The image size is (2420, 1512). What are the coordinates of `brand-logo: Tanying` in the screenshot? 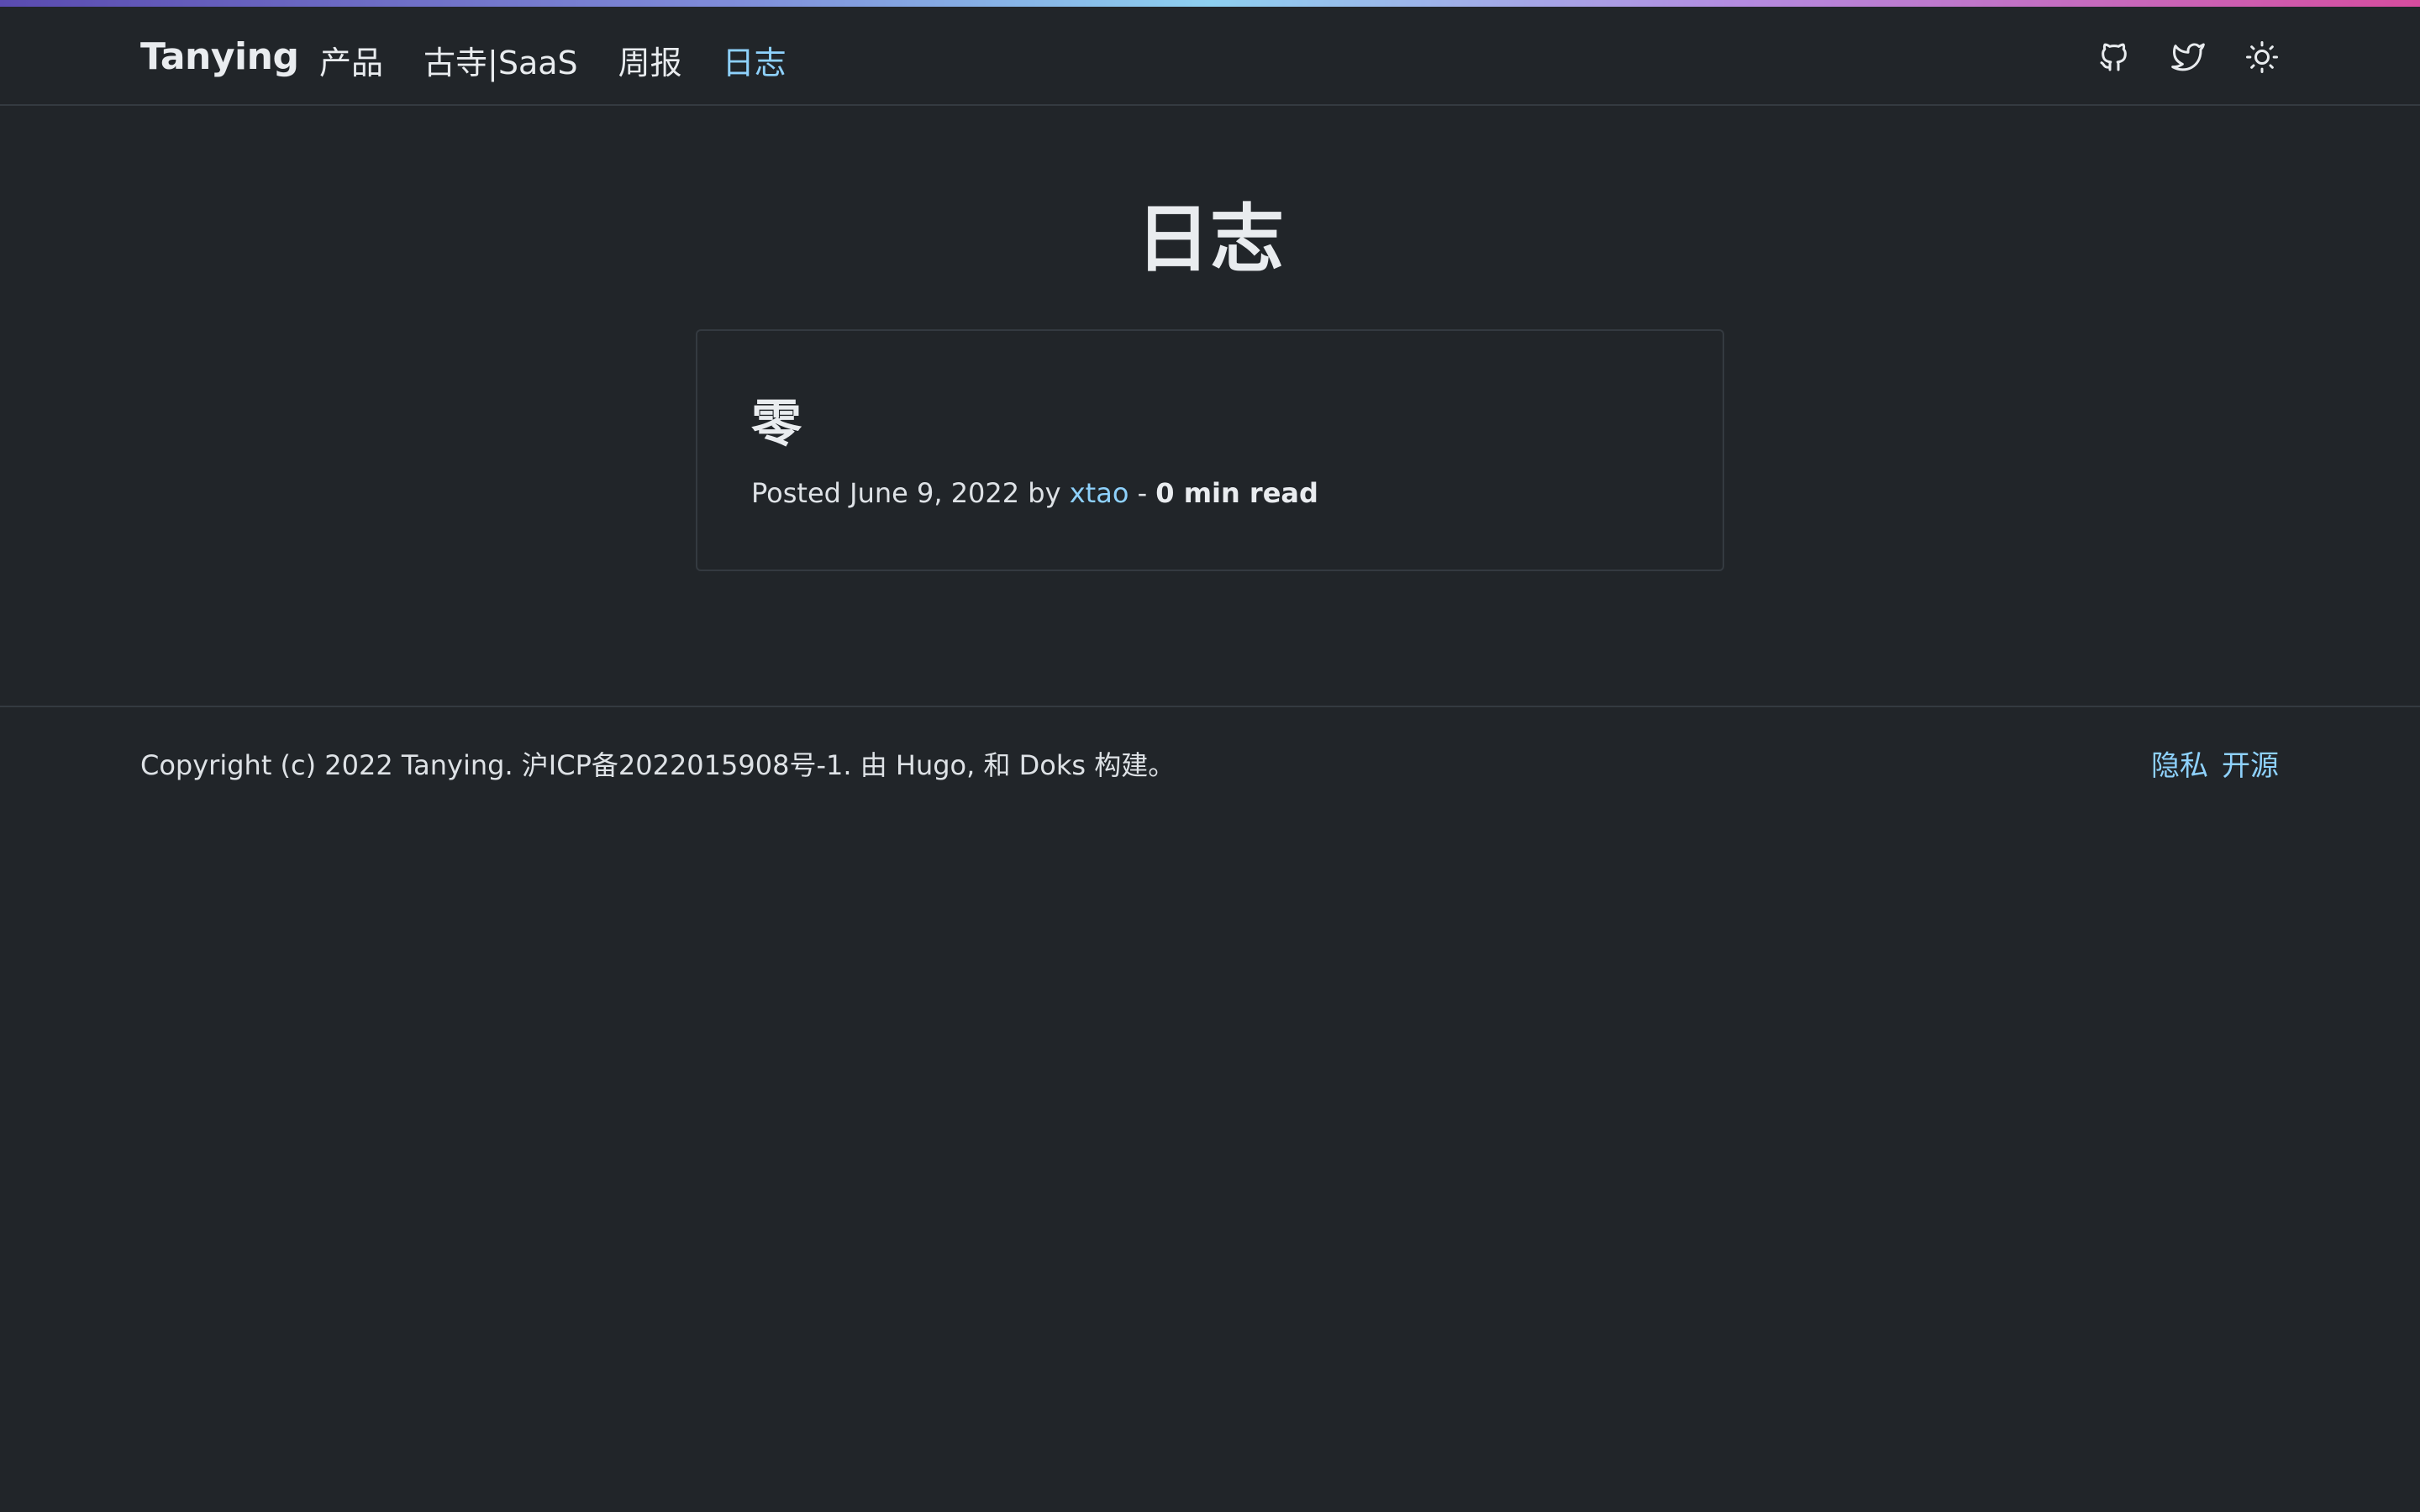 It's located at (219, 56).